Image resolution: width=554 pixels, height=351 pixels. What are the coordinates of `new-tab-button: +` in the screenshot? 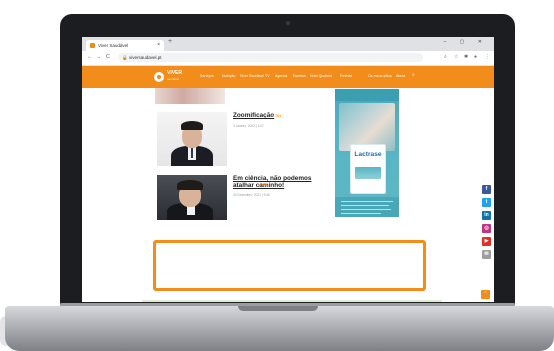 It's located at (170, 41).